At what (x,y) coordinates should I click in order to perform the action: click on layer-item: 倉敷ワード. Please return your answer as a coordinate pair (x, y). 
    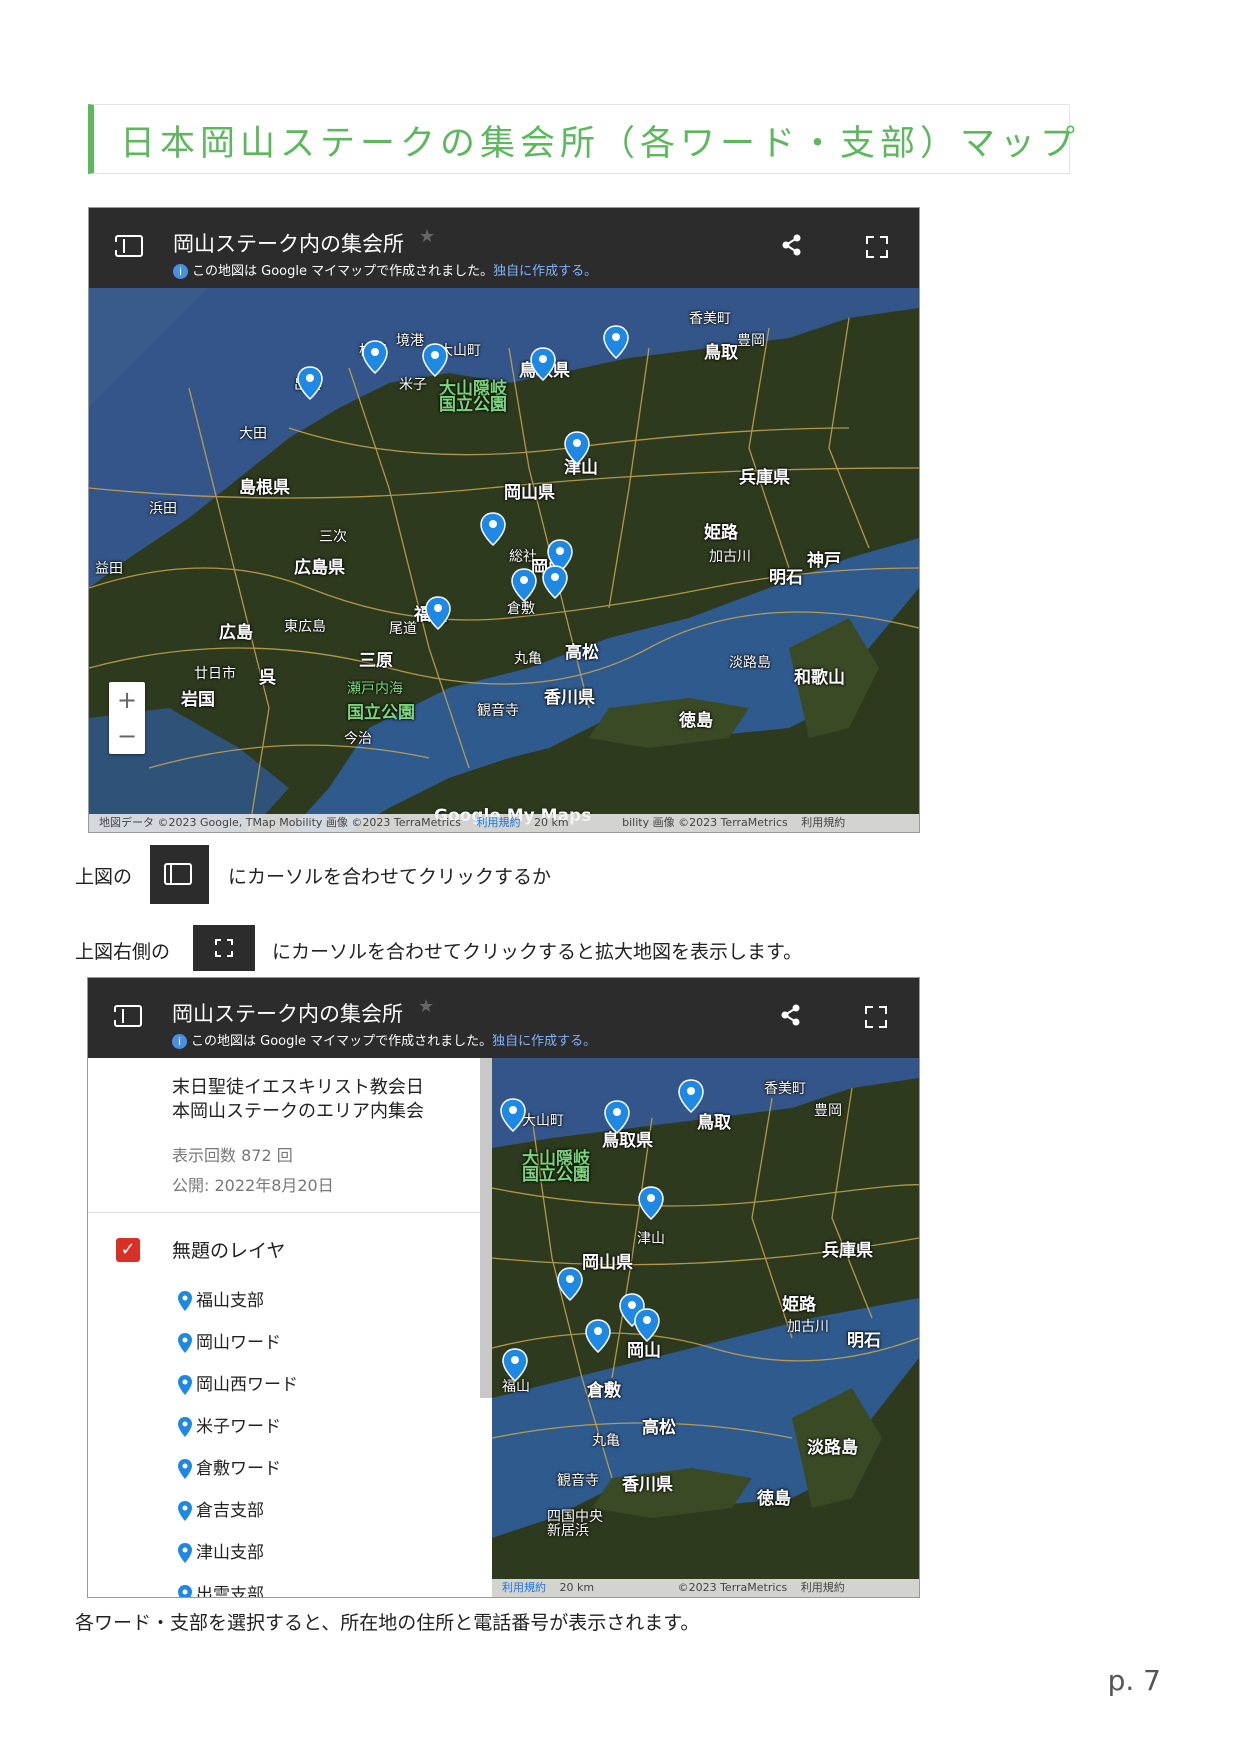
    Looking at the image, I should click on (229, 1466).